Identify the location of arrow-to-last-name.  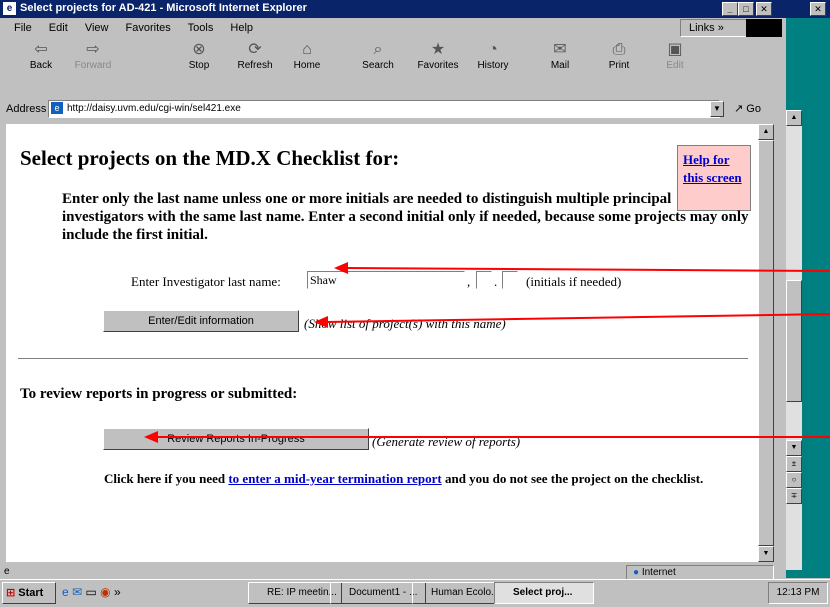
(587, 269).